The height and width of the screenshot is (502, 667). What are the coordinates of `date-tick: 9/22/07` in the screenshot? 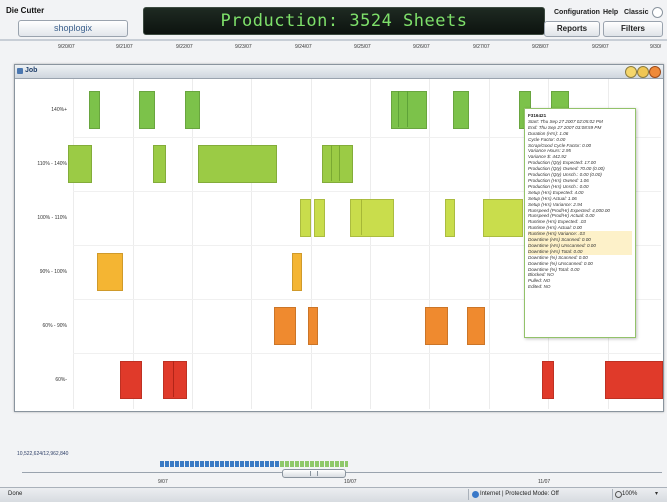 It's located at (184, 47).